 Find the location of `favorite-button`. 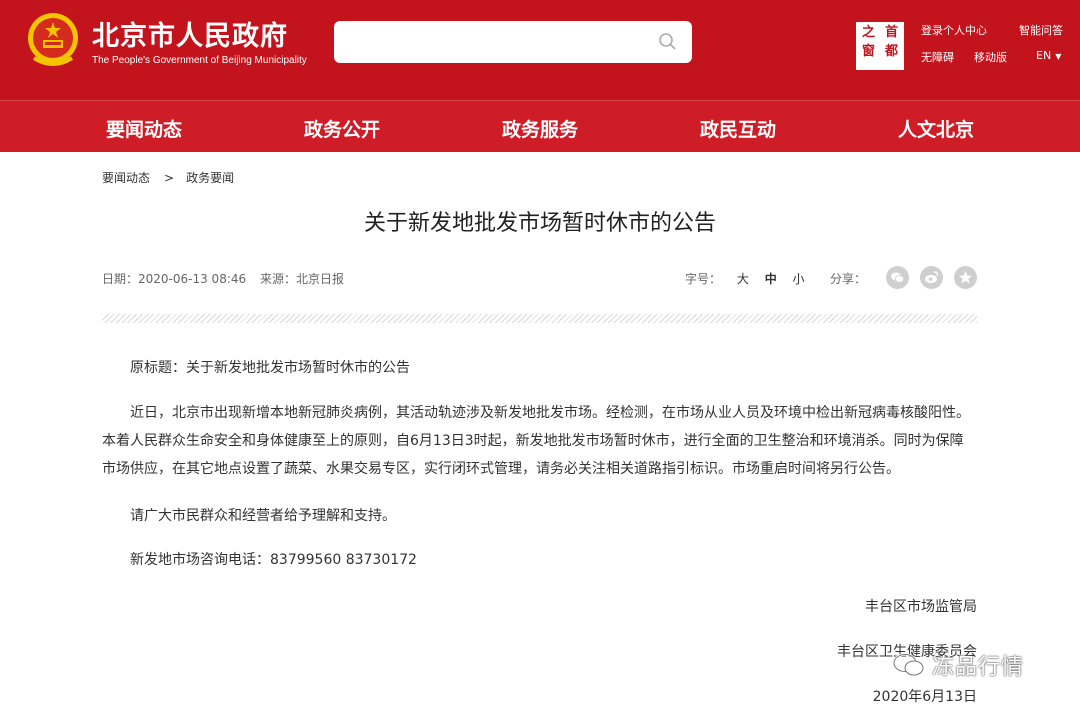

favorite-button is located at coordinates (965, 277).